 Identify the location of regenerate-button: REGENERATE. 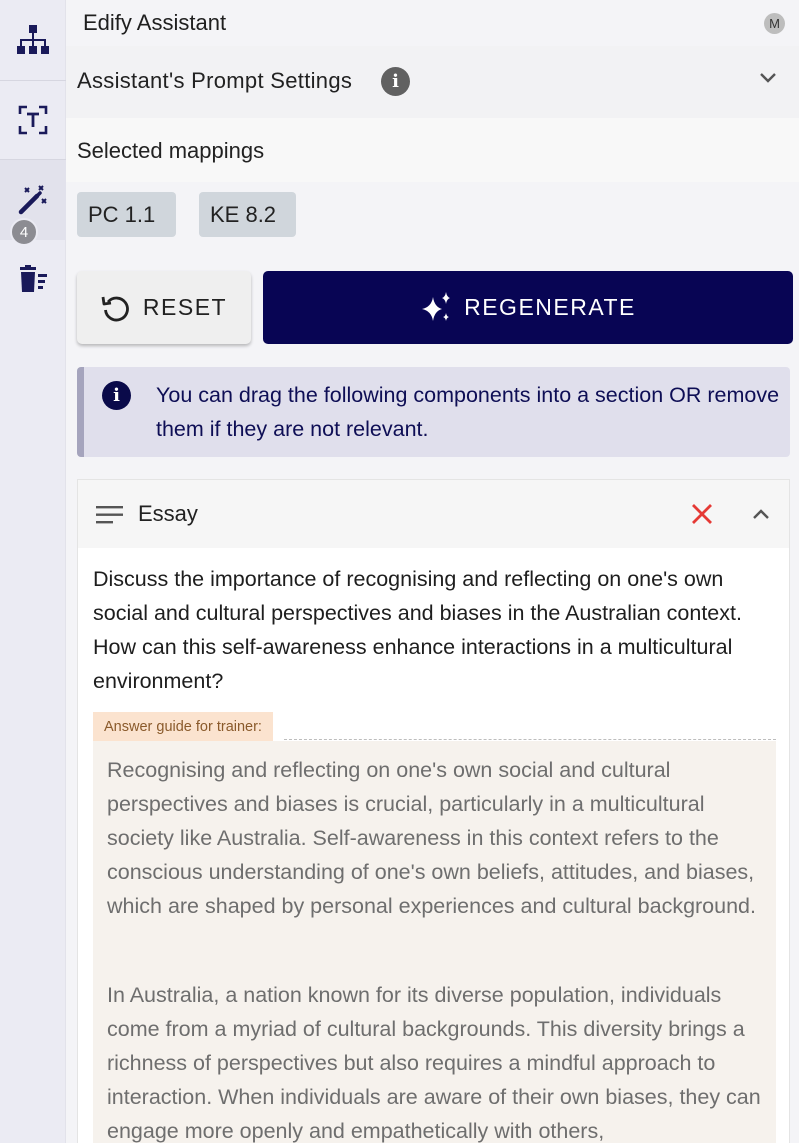
(528, 307).